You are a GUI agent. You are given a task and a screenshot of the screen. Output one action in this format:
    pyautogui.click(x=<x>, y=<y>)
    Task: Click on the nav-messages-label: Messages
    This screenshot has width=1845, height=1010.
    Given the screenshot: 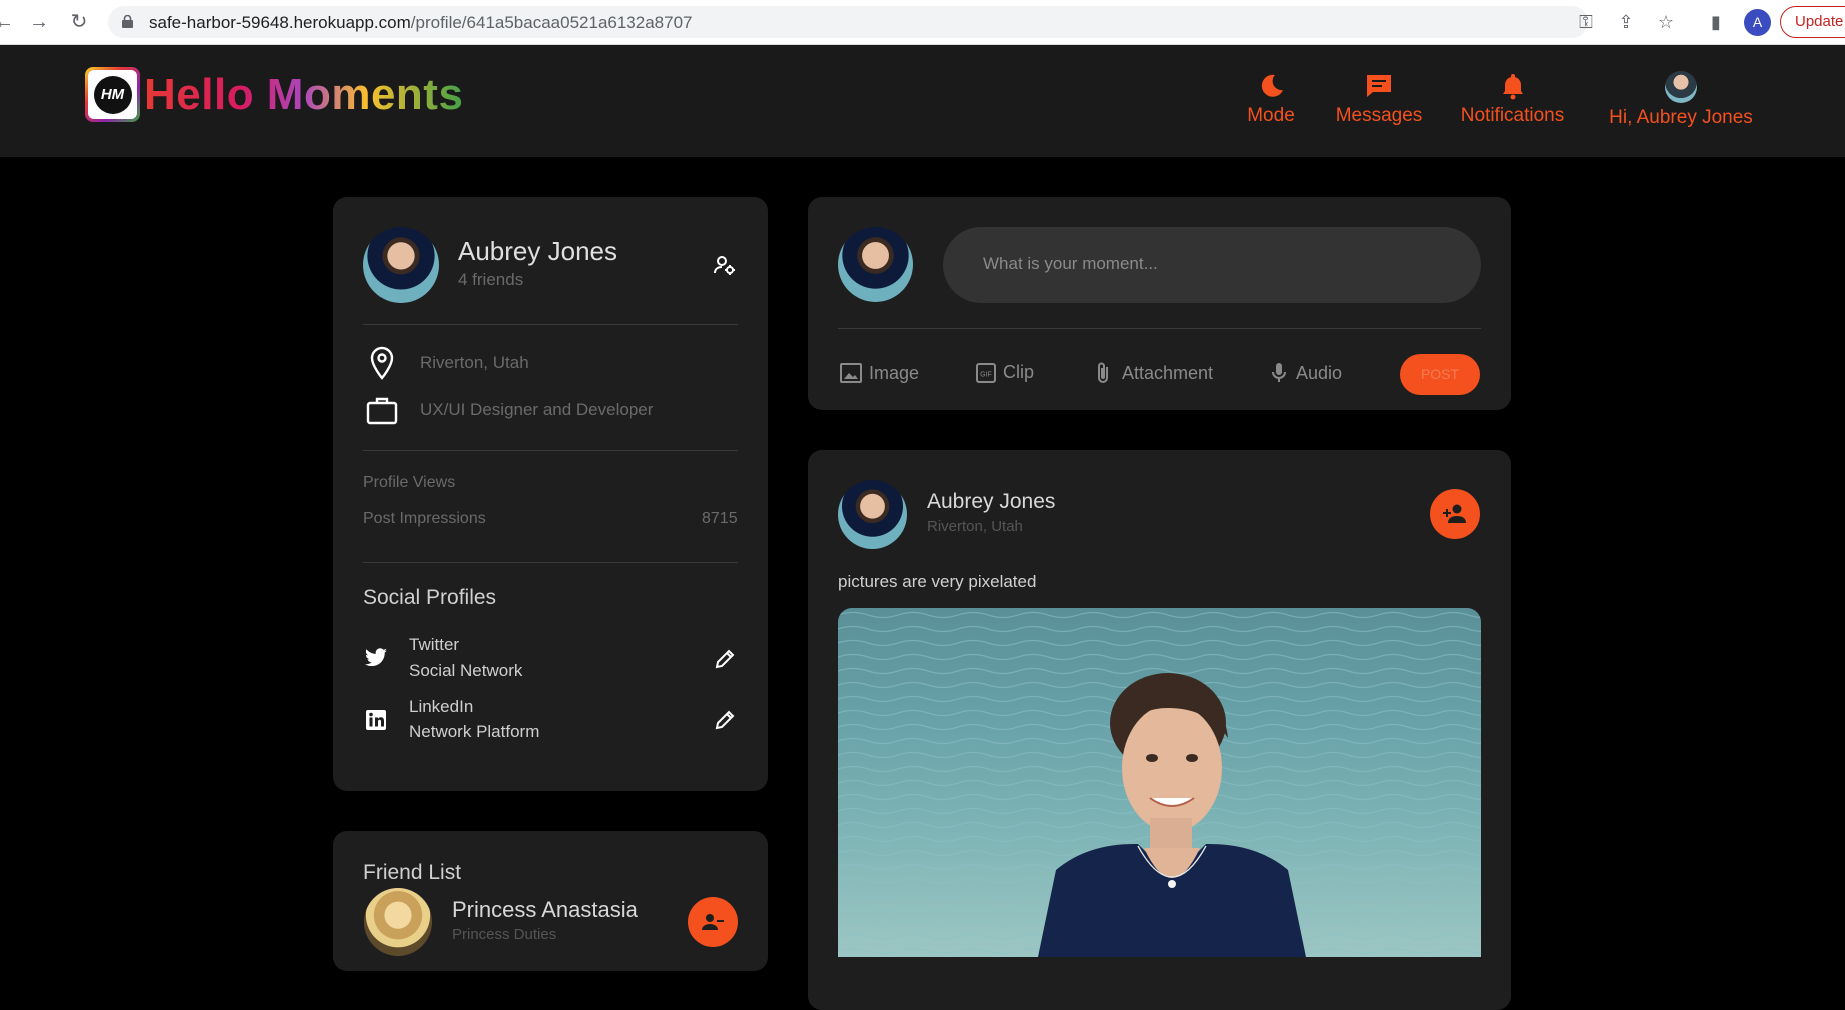 What is the action you would take?
    pyautogui.click(x=1379, y=115)
    